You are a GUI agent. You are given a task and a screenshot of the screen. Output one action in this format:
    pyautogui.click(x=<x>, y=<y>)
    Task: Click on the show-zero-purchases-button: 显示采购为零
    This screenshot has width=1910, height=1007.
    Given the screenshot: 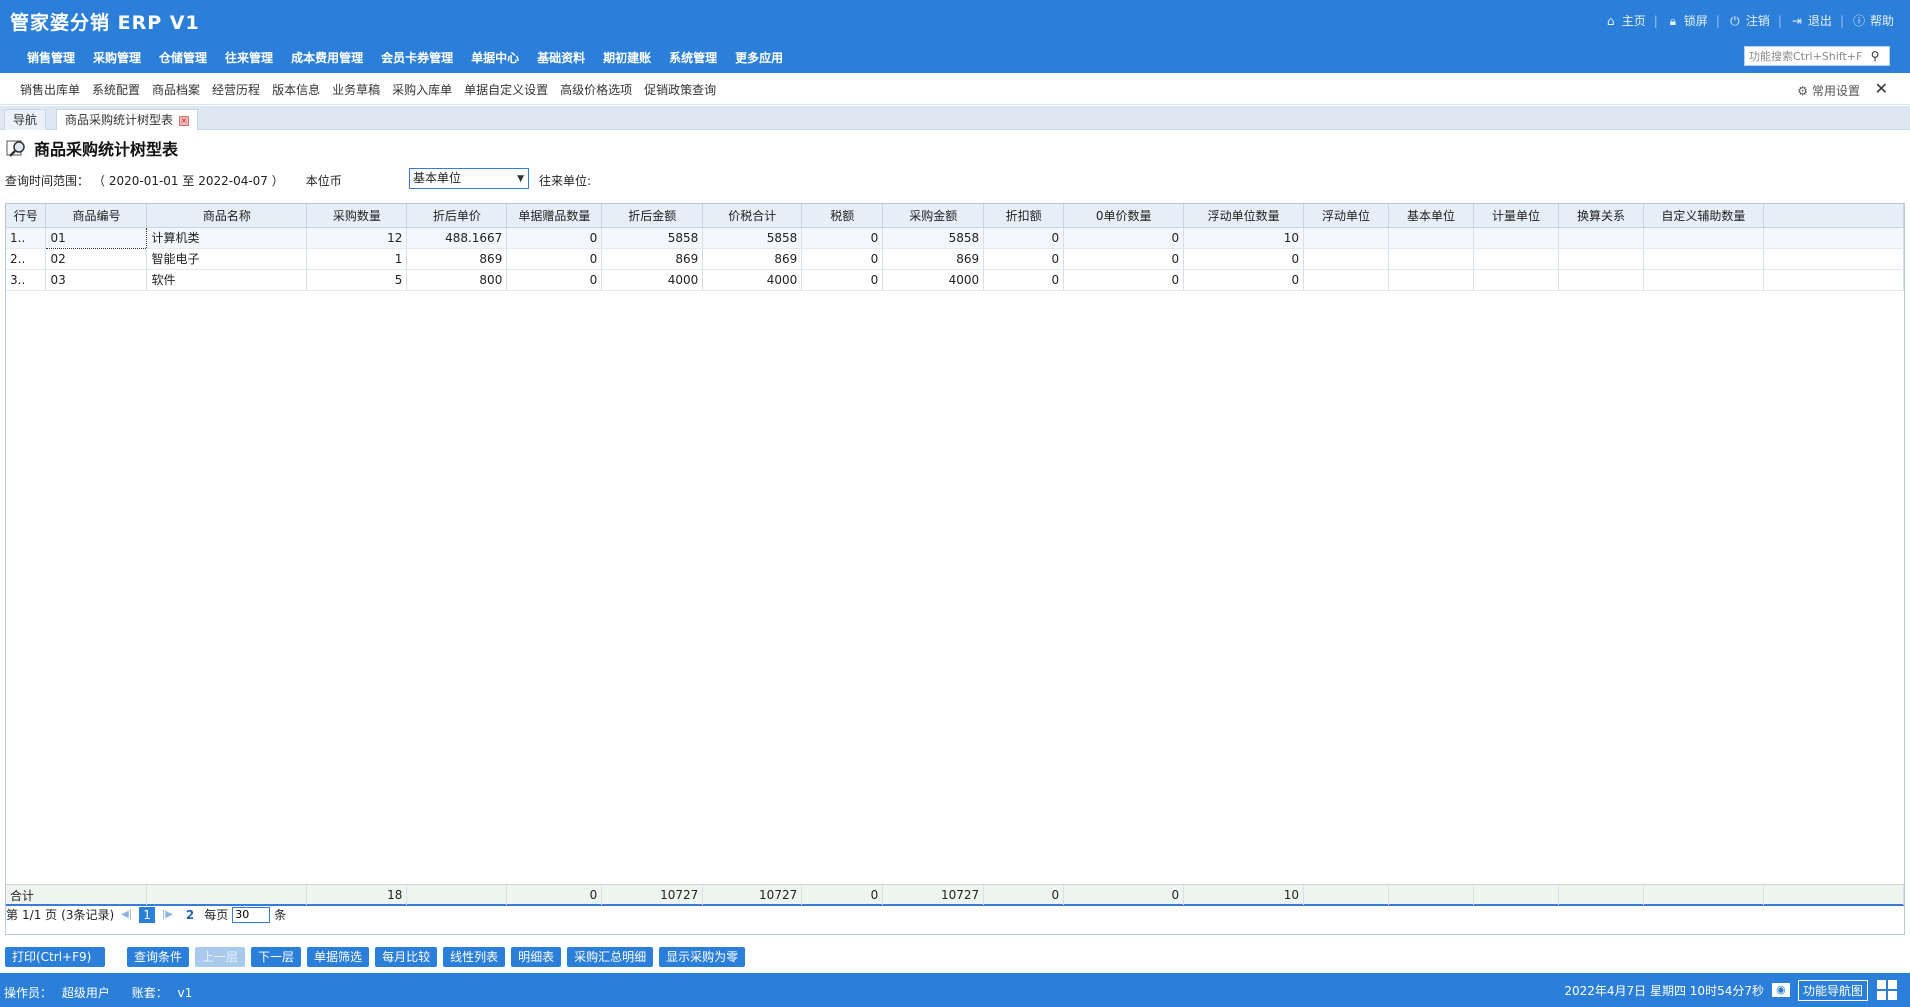 What is the action you would take?
    pyautogui.click(x=702, y=957)
    